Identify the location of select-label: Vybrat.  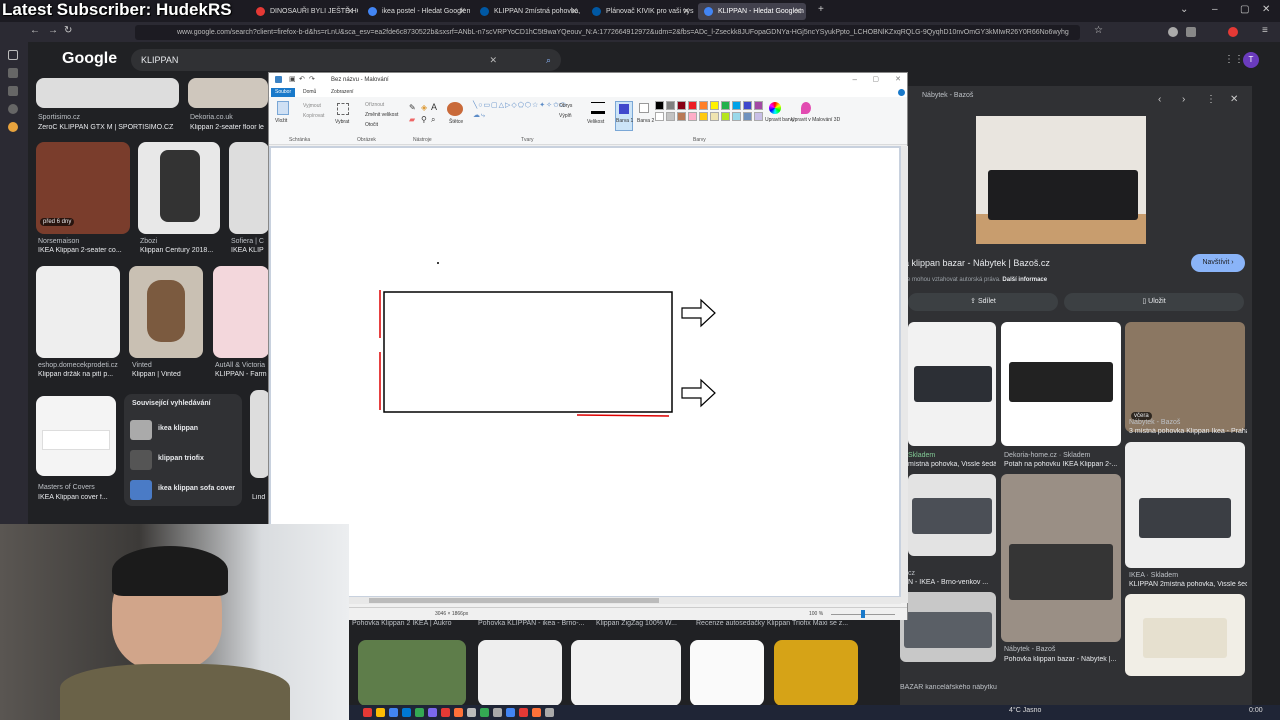
(342, 122).